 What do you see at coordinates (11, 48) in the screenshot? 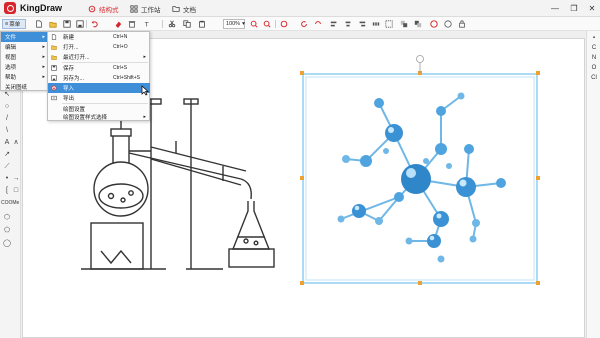
I see `menu-item-label: 编辑` at bounding box center [11, 48].